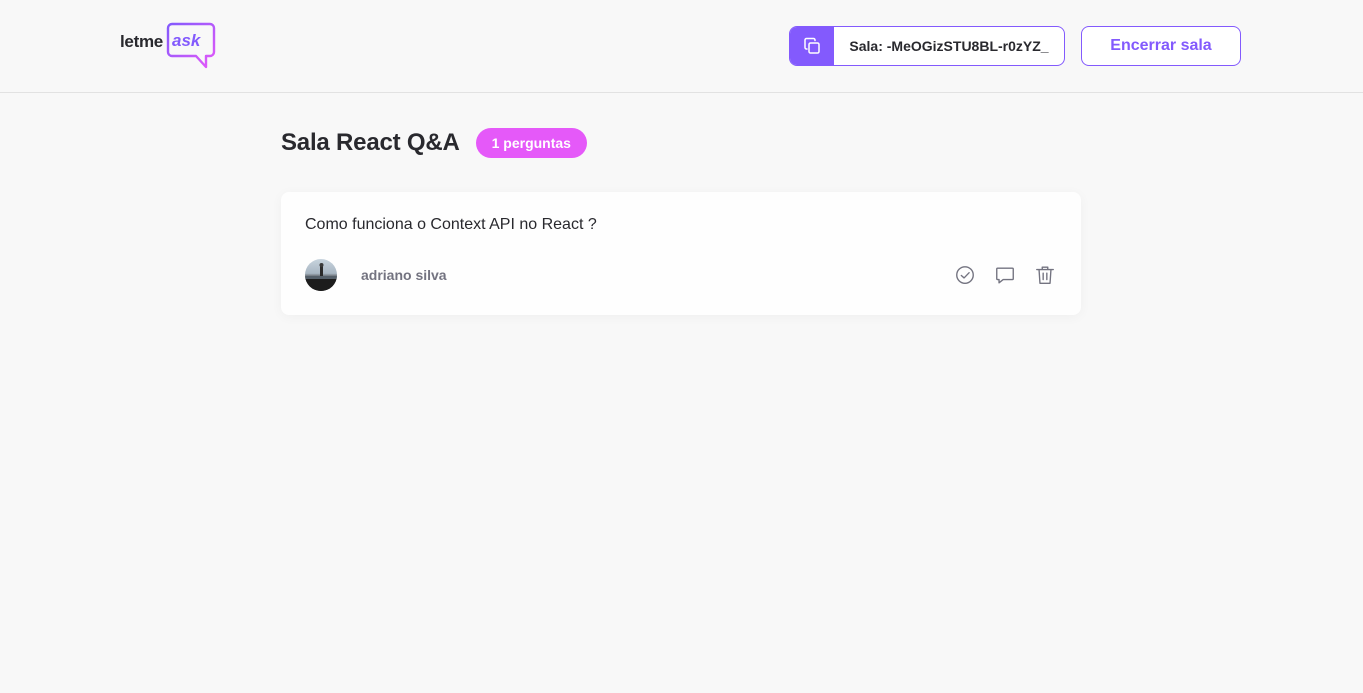 The image size is (1363, 693). What do you see at coordinates (812, 46) in the screenshot?
I see `copy-icon` at bounding box center [812, 46].